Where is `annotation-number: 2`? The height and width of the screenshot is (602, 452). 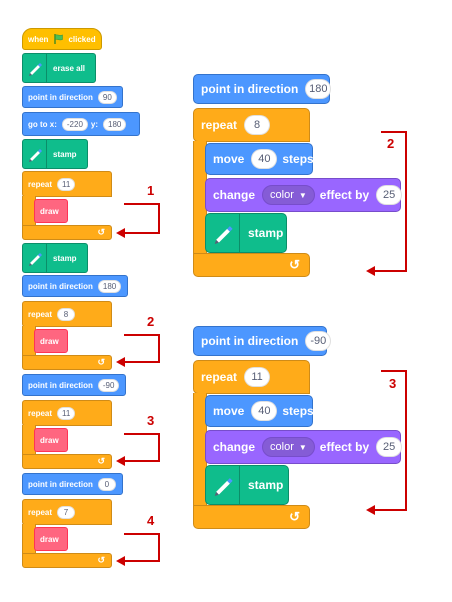 annotation-number: 2 is located at coordinates (151, 321).